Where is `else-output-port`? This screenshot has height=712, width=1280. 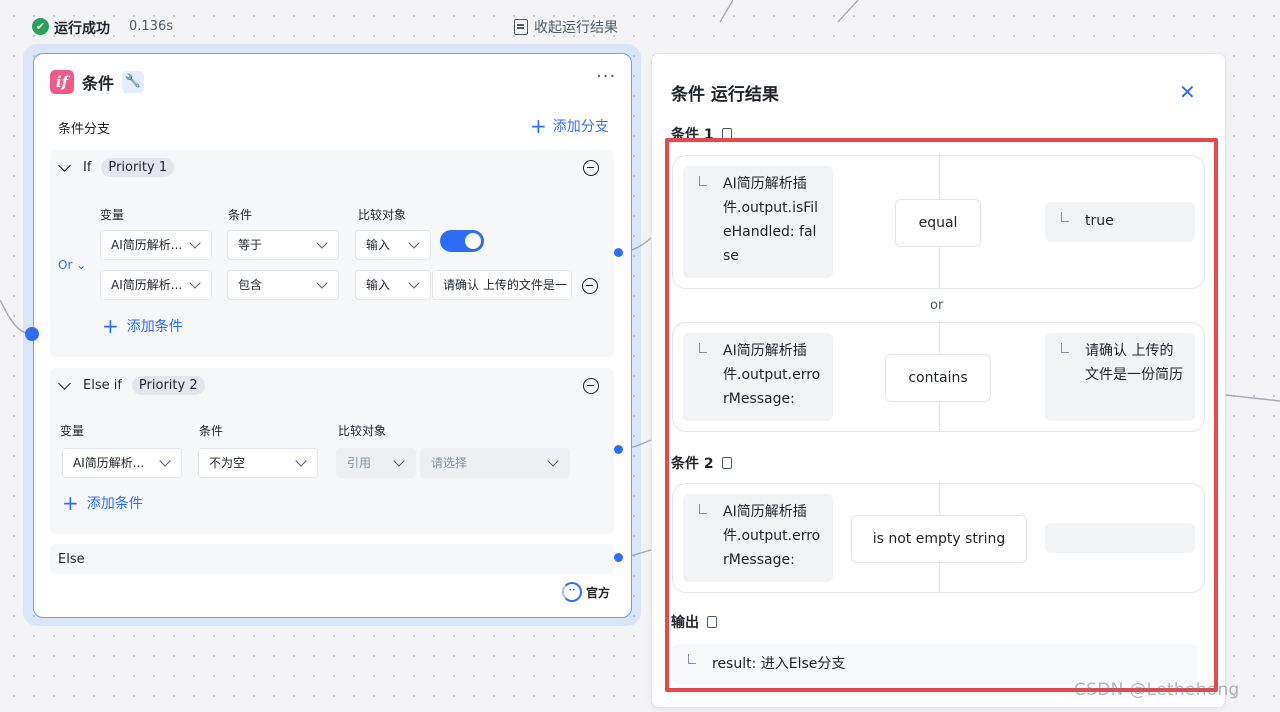 else-output-port is located at coordinates (618, 557).